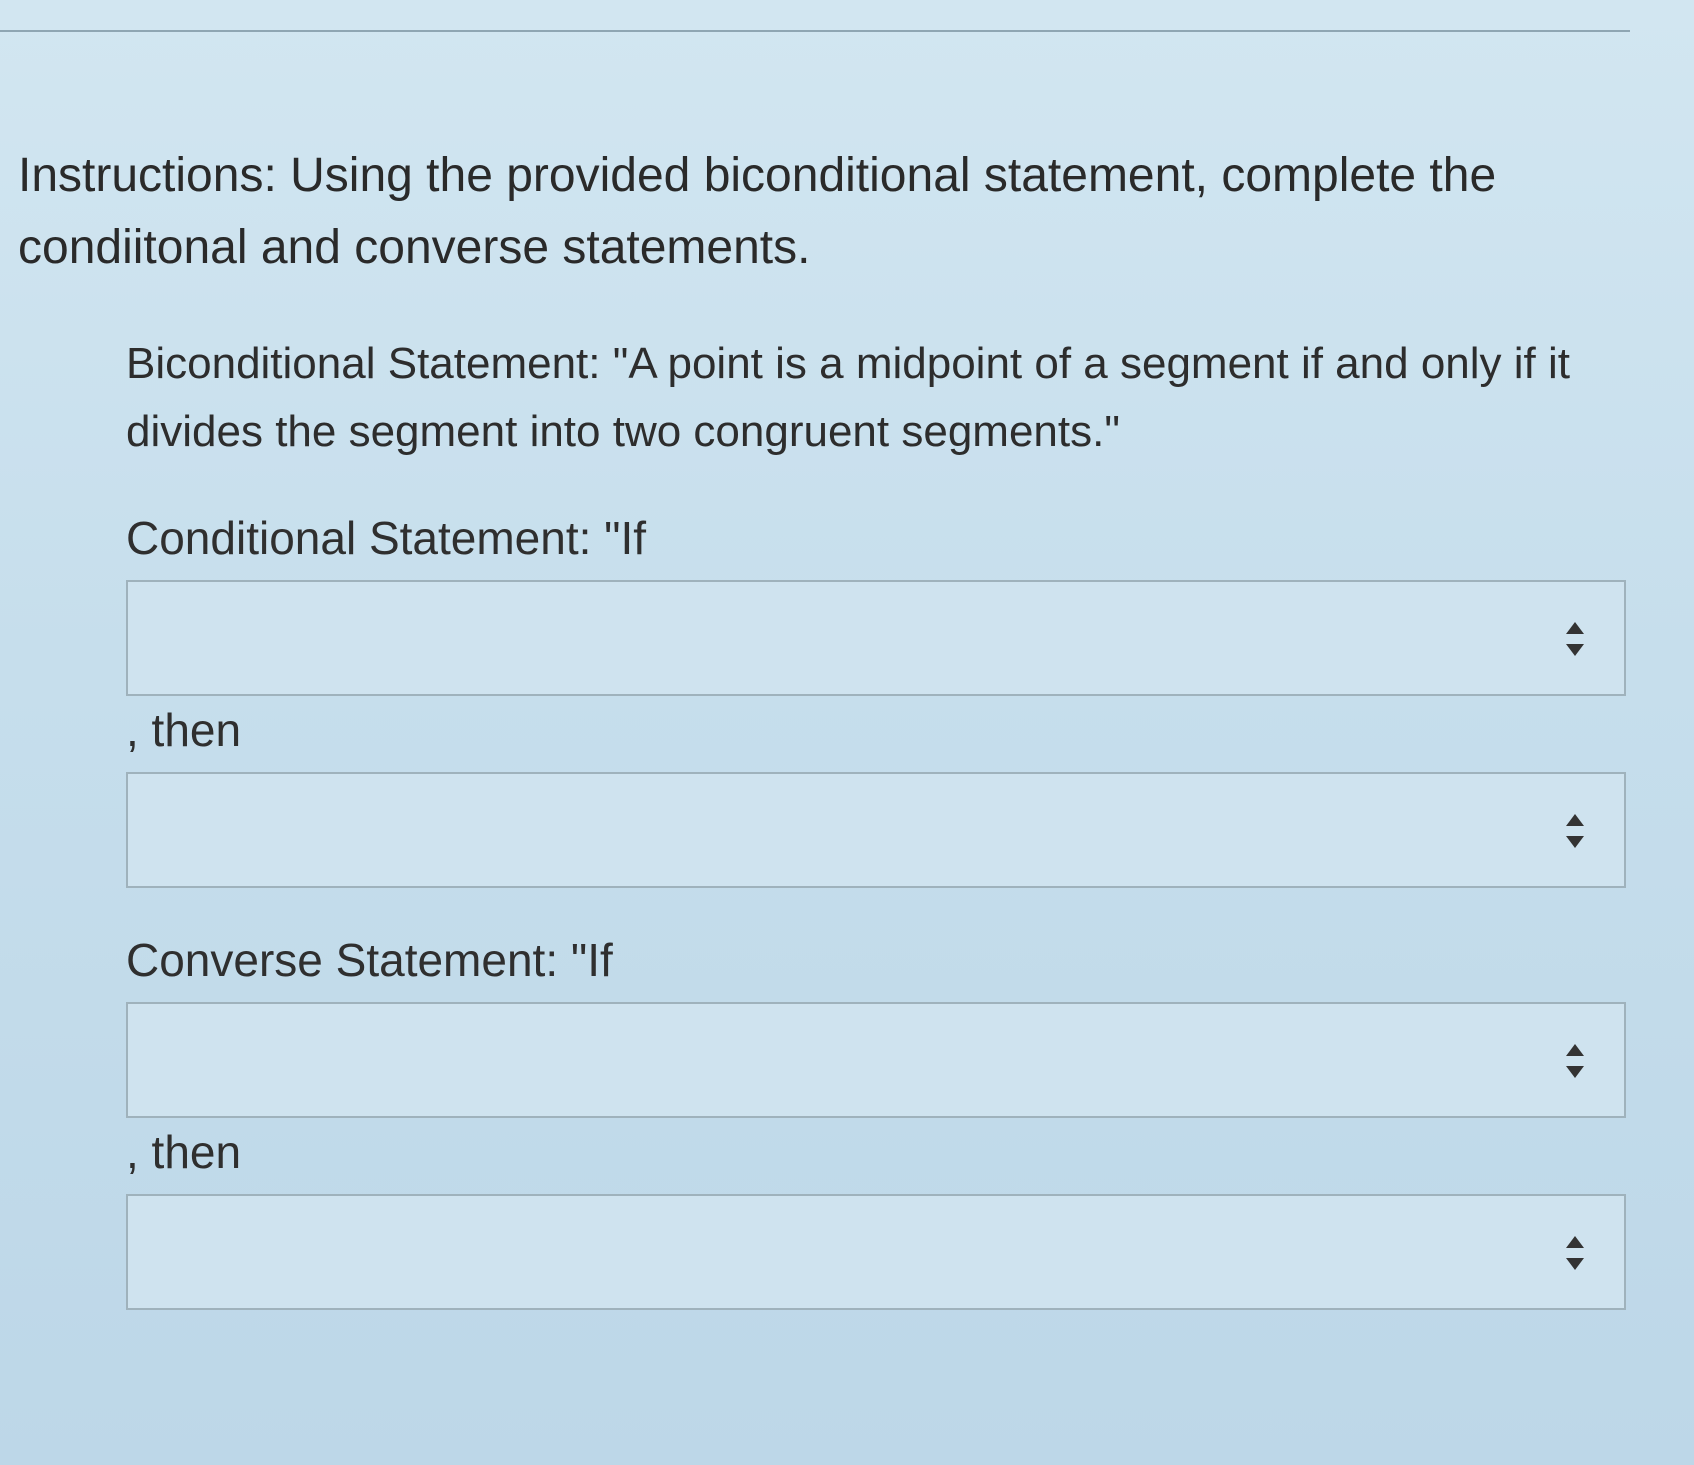 This screenshot has width=1694, height=1465. What do you see at coordinates (876, 1060) in the screenshot?
I see `converse-if-dropdown` at bounding box center [876, 1060].